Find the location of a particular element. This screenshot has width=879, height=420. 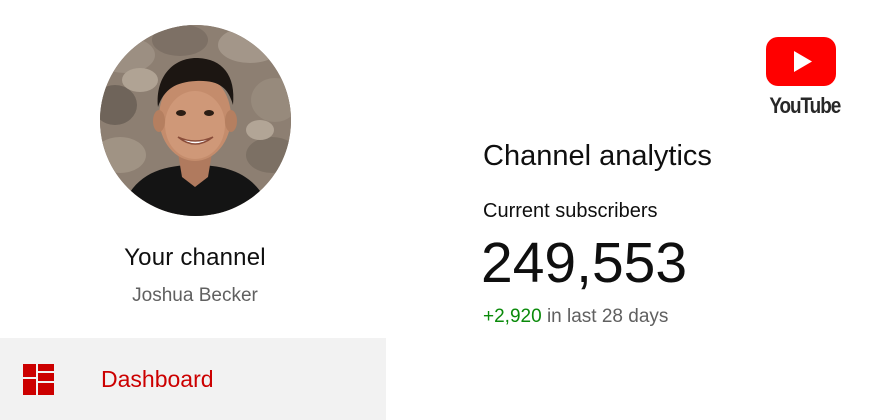

dashboard-icon is located at coordinates (38, 379).